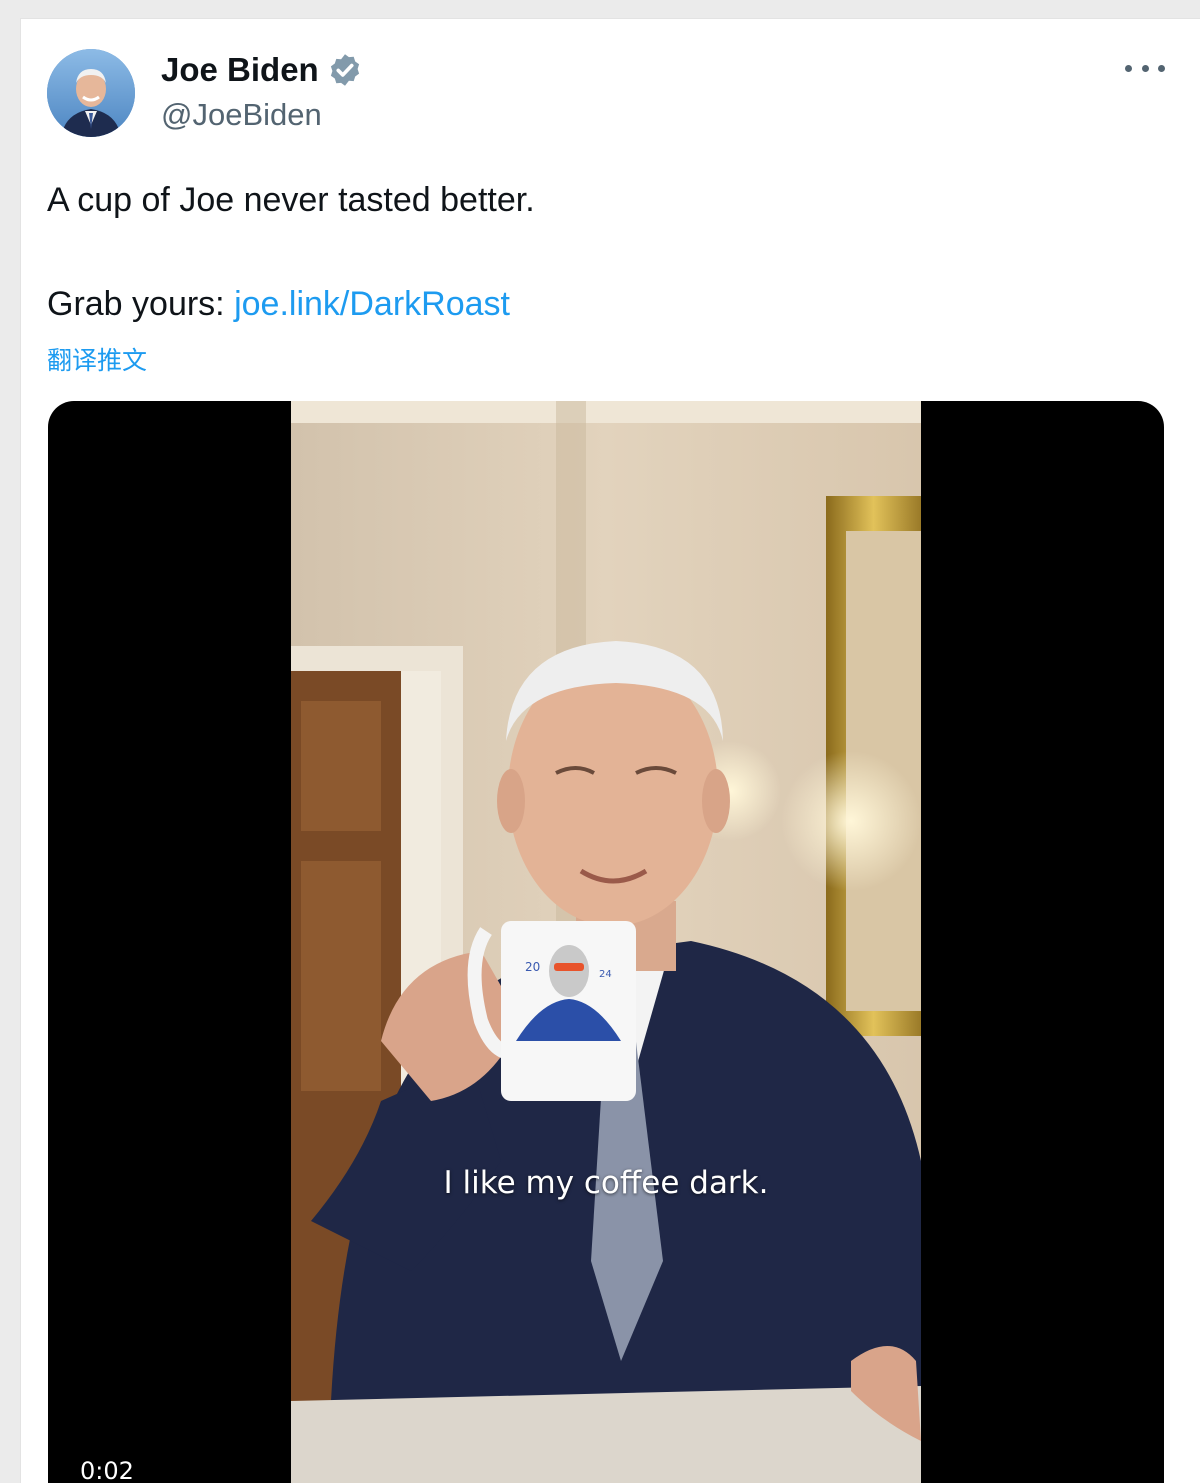 The height and width of the screenshot is (1483, 1200). What do you see at coordinates (141, 304) in the screenshot?
I see `tweet-text-prefix: Grab yours:` at bounding box center [141, 304].